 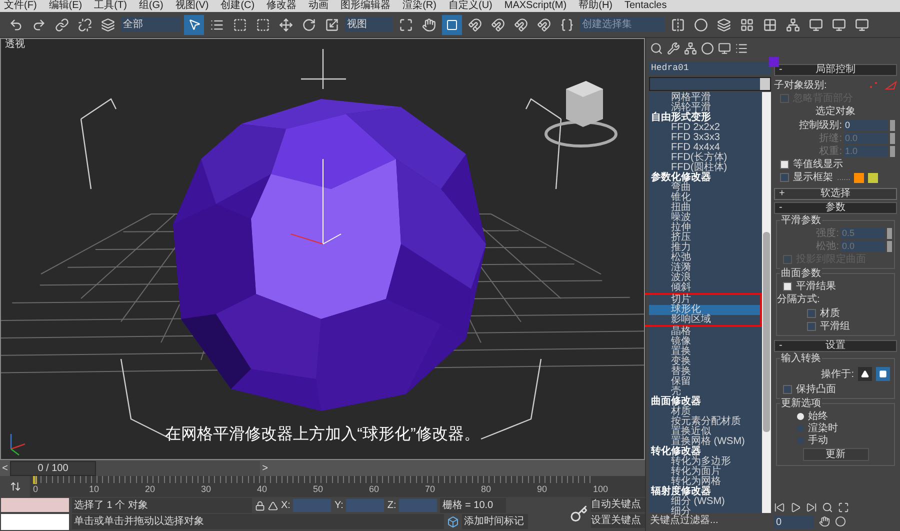 What do you see at coordinates (705, 218) in the screenshot?
I see `modifier-item: 噪波` at bounding box center [705, 218].